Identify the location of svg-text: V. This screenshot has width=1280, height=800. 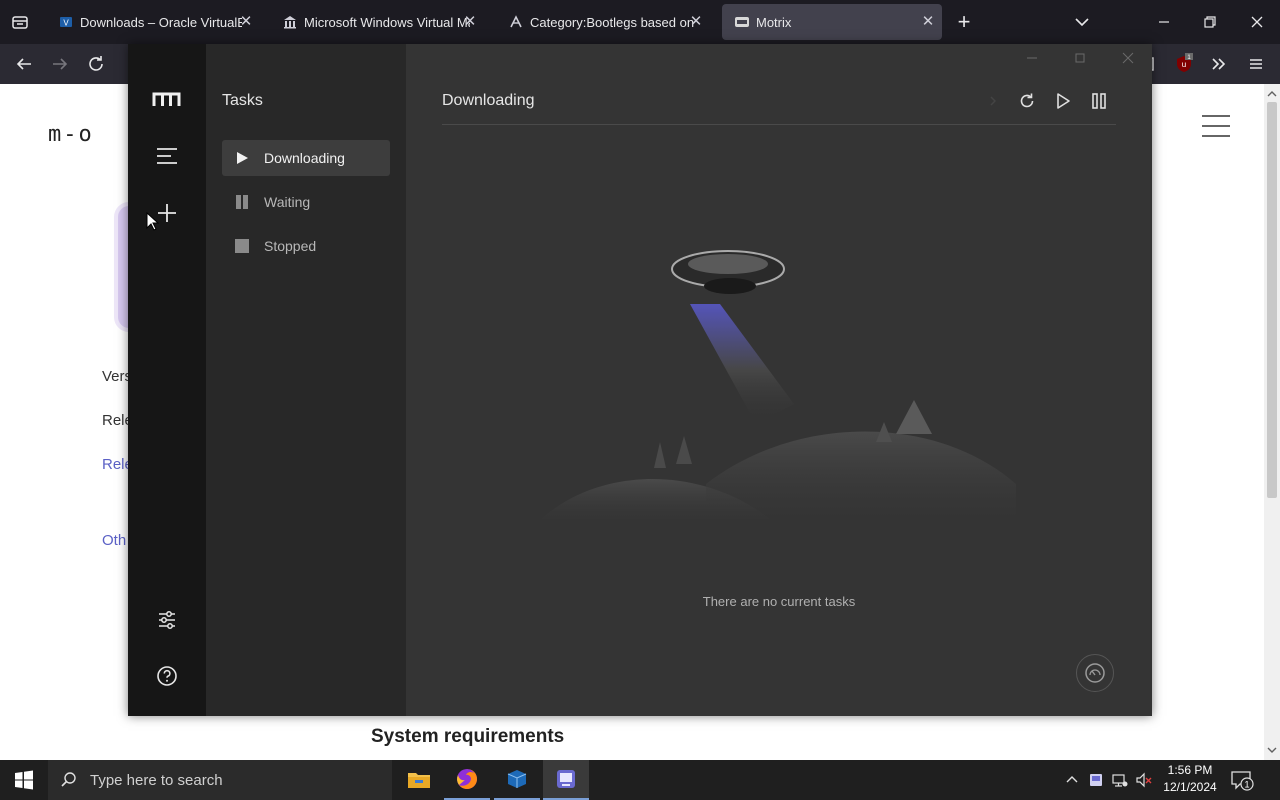
(66, 23).